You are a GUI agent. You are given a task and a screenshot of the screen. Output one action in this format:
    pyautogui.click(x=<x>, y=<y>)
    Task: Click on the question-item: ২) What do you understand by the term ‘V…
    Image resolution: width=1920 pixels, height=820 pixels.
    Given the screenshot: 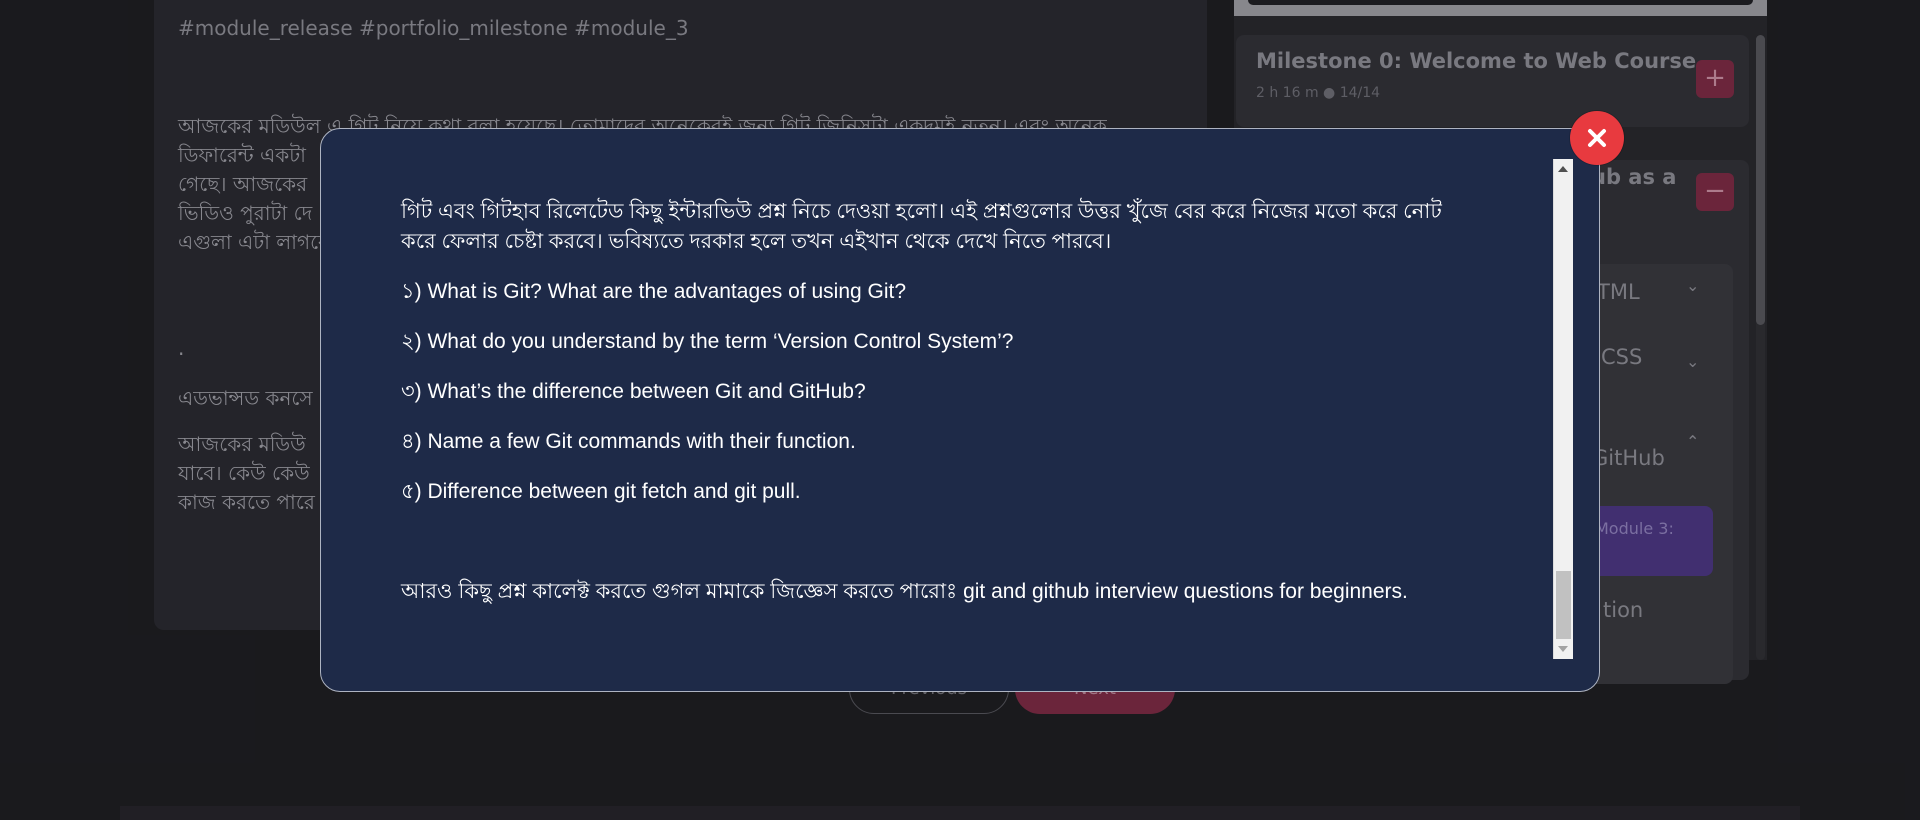 What is the action you would take?
    pyautogui.click(x=707, y=341)
    